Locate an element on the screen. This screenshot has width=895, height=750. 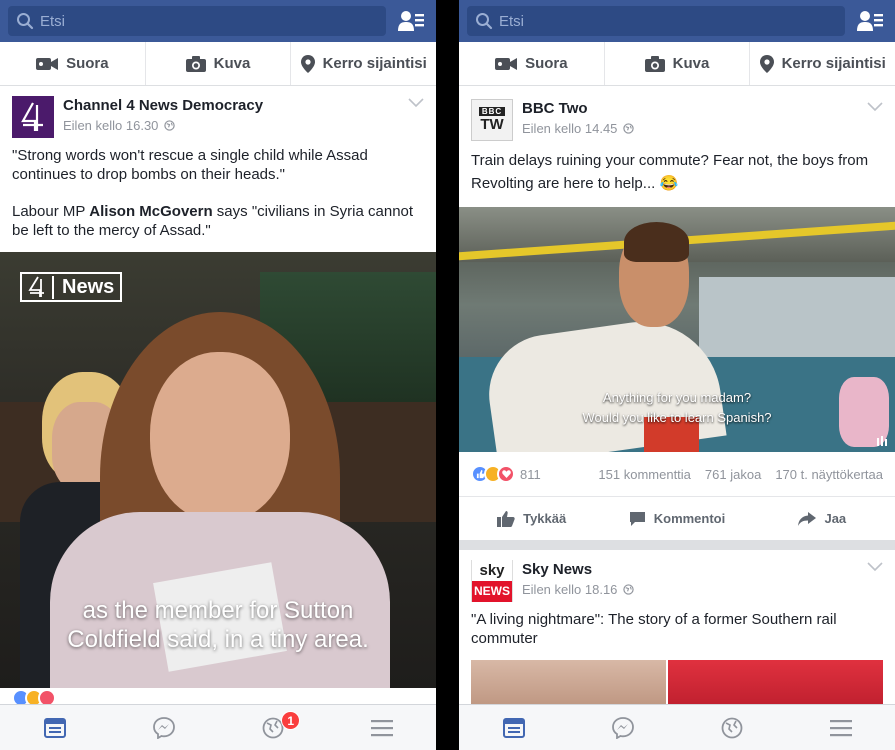
volume-bars-icon is located at coordinates (883, 441).